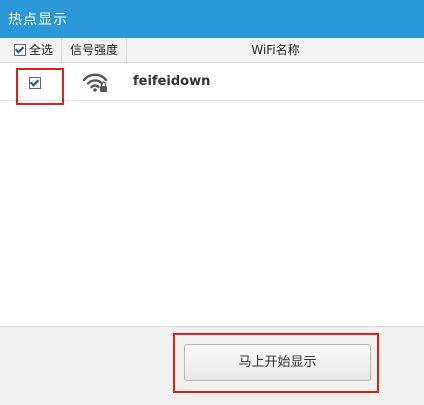  Describe the element at coordinates (95, 82) in the screenshot. I see `wifi-signal-lock-icon` at that location.